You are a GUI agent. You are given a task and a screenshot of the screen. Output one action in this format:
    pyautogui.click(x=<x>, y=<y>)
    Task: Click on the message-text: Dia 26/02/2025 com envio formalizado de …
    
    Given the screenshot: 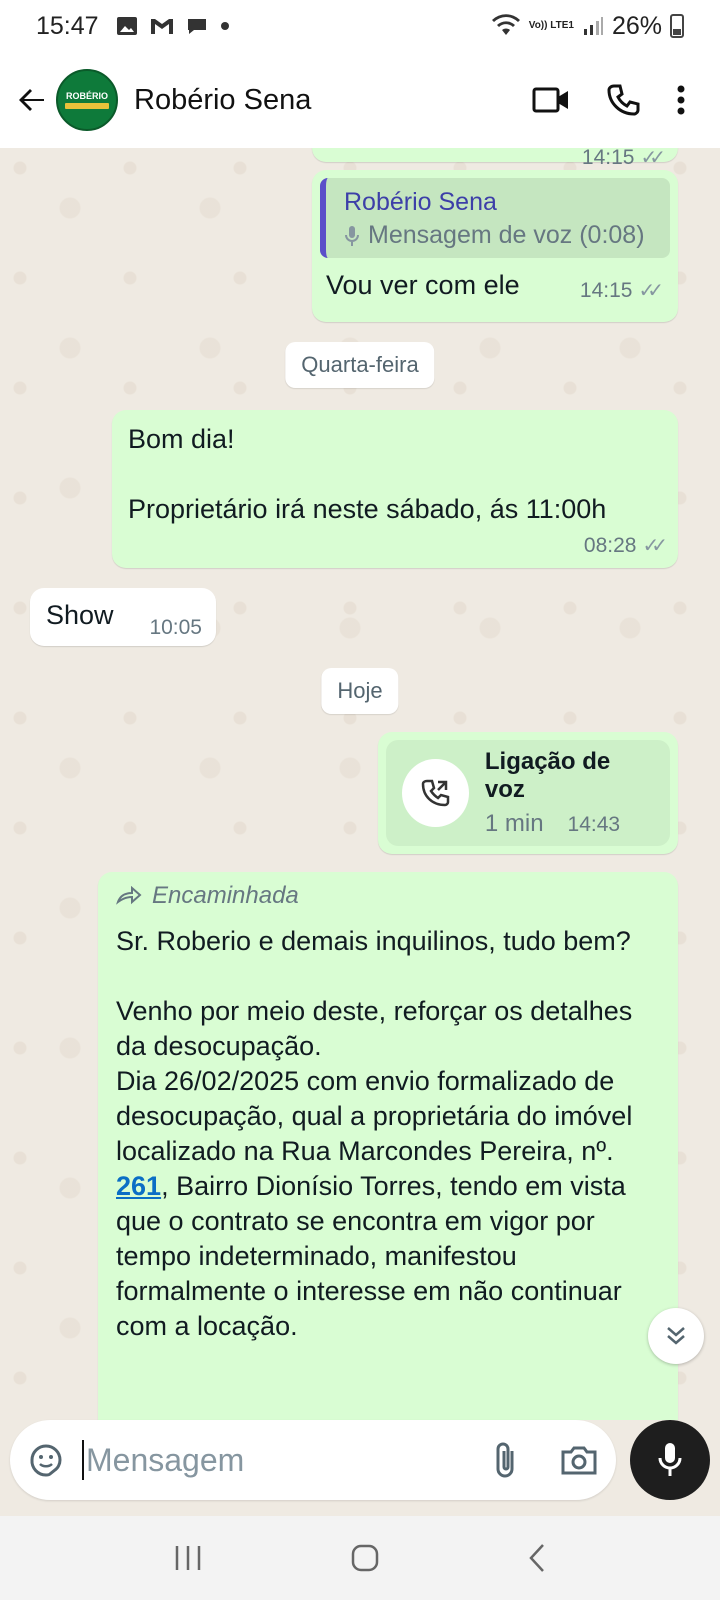 What is the action you would take?
    pyautogui.click(x=374, y=1116)
    